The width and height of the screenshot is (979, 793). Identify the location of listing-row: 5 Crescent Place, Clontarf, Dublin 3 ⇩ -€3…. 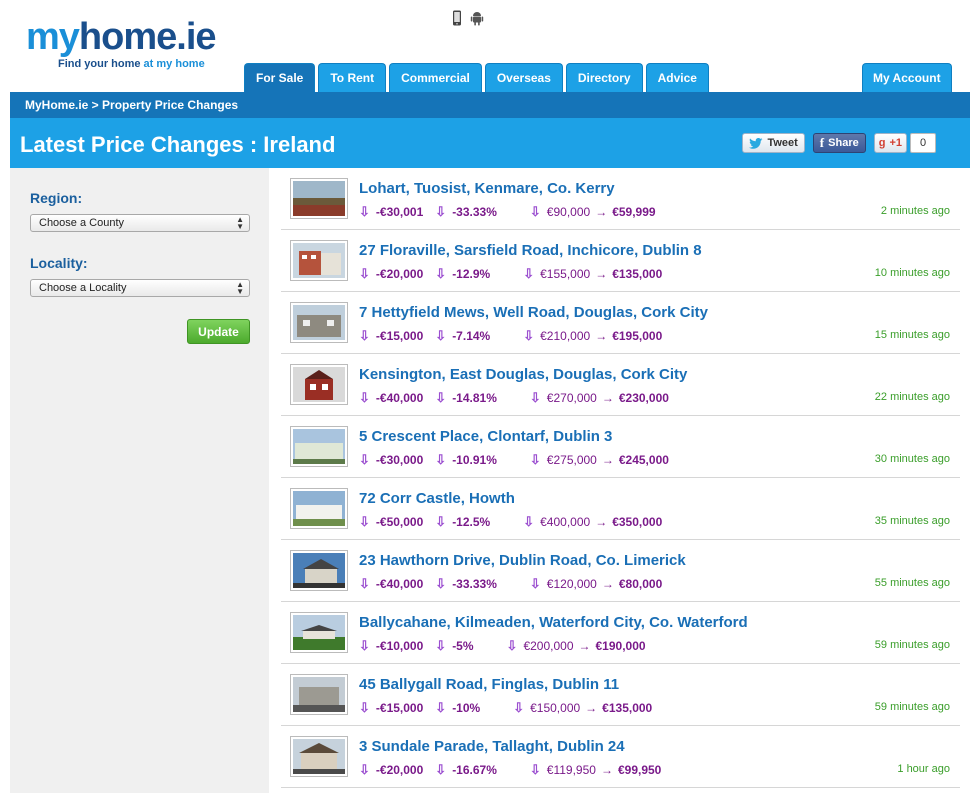
(620, 447).